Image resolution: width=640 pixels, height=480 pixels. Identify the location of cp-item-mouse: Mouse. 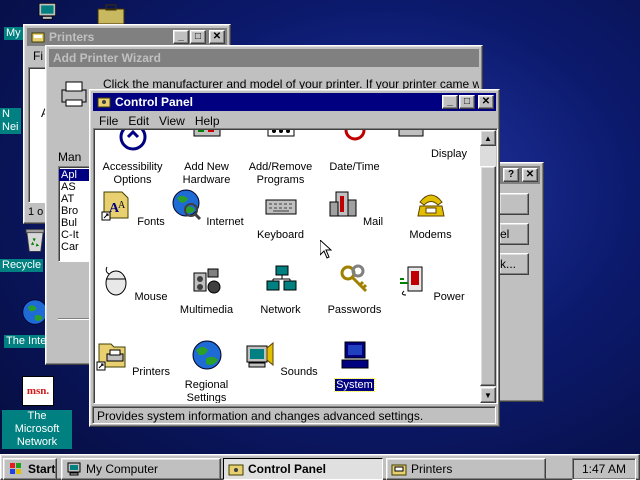
(132, 283).